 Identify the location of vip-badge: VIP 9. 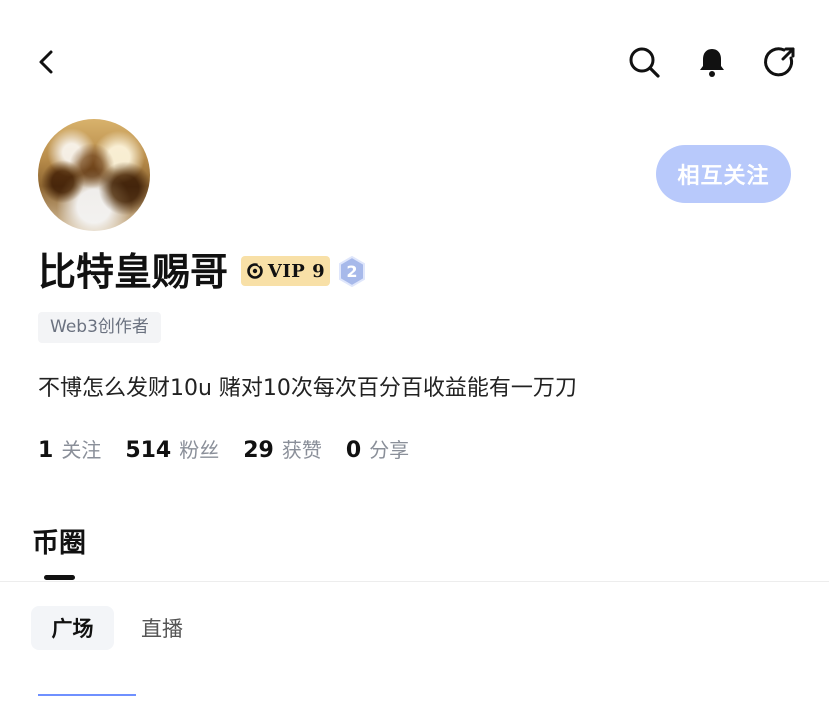
(285, 271).